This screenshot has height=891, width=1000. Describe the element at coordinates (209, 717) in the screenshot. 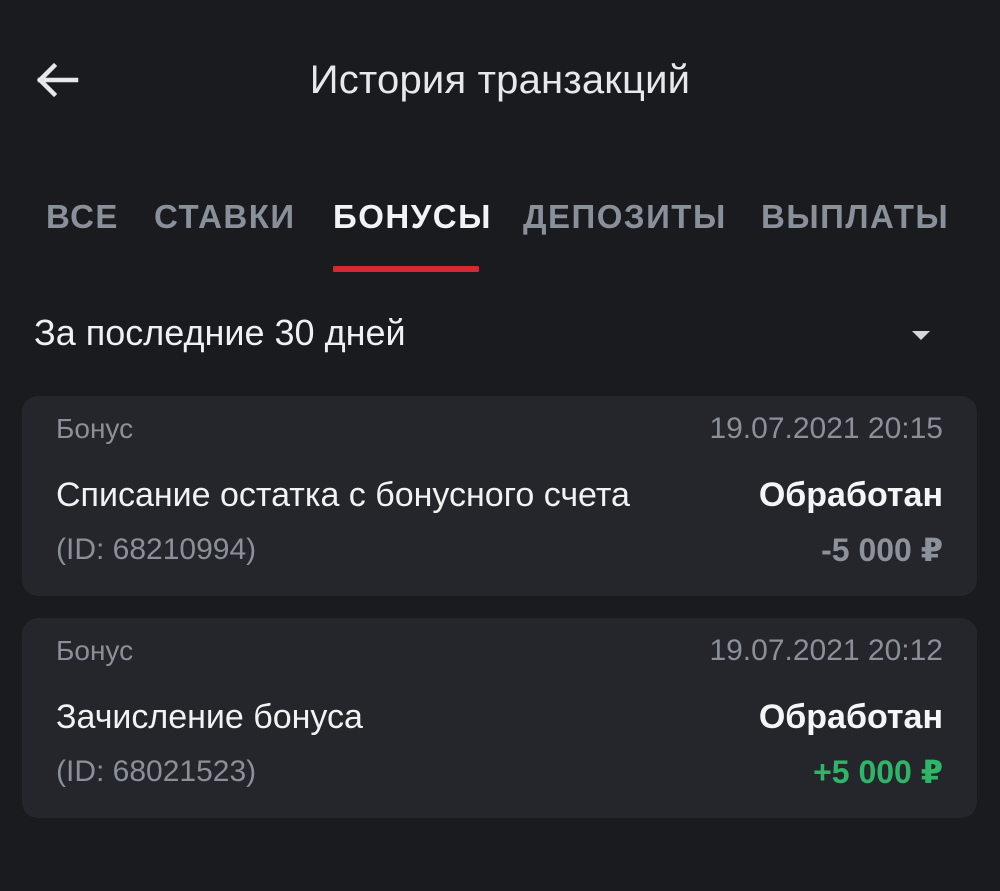

I see `transaction-description: Зачисление бонуса` at that location.